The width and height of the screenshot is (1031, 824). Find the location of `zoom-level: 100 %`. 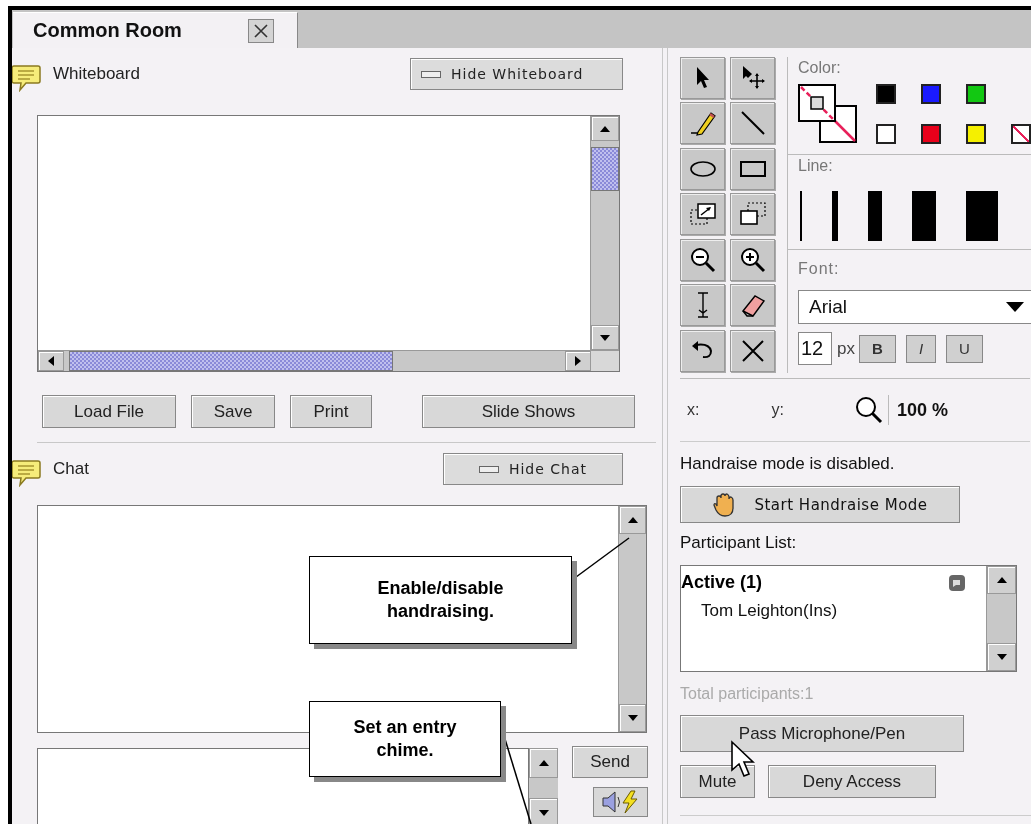

zoom-level: 100 % is located at coordinates (922, 410).